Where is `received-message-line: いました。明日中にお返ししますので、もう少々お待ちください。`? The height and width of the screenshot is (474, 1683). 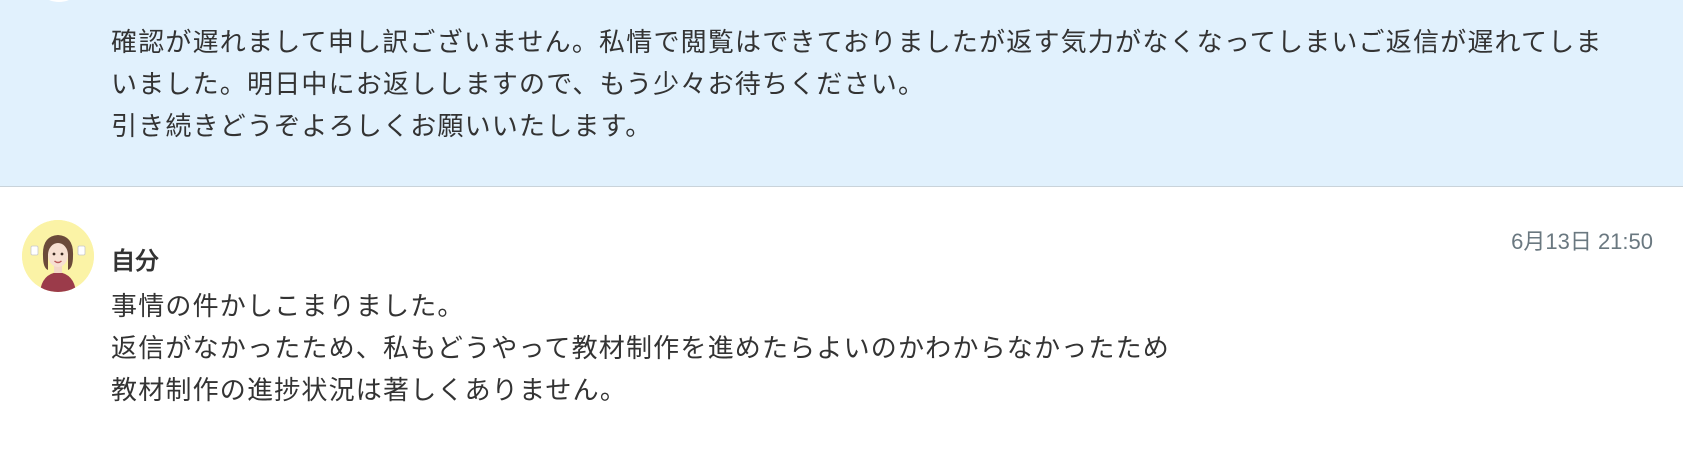 received-message-line: いました。明日中にお返ししますので、もう少々お待ちください。 is located at coordinates (518, 85).